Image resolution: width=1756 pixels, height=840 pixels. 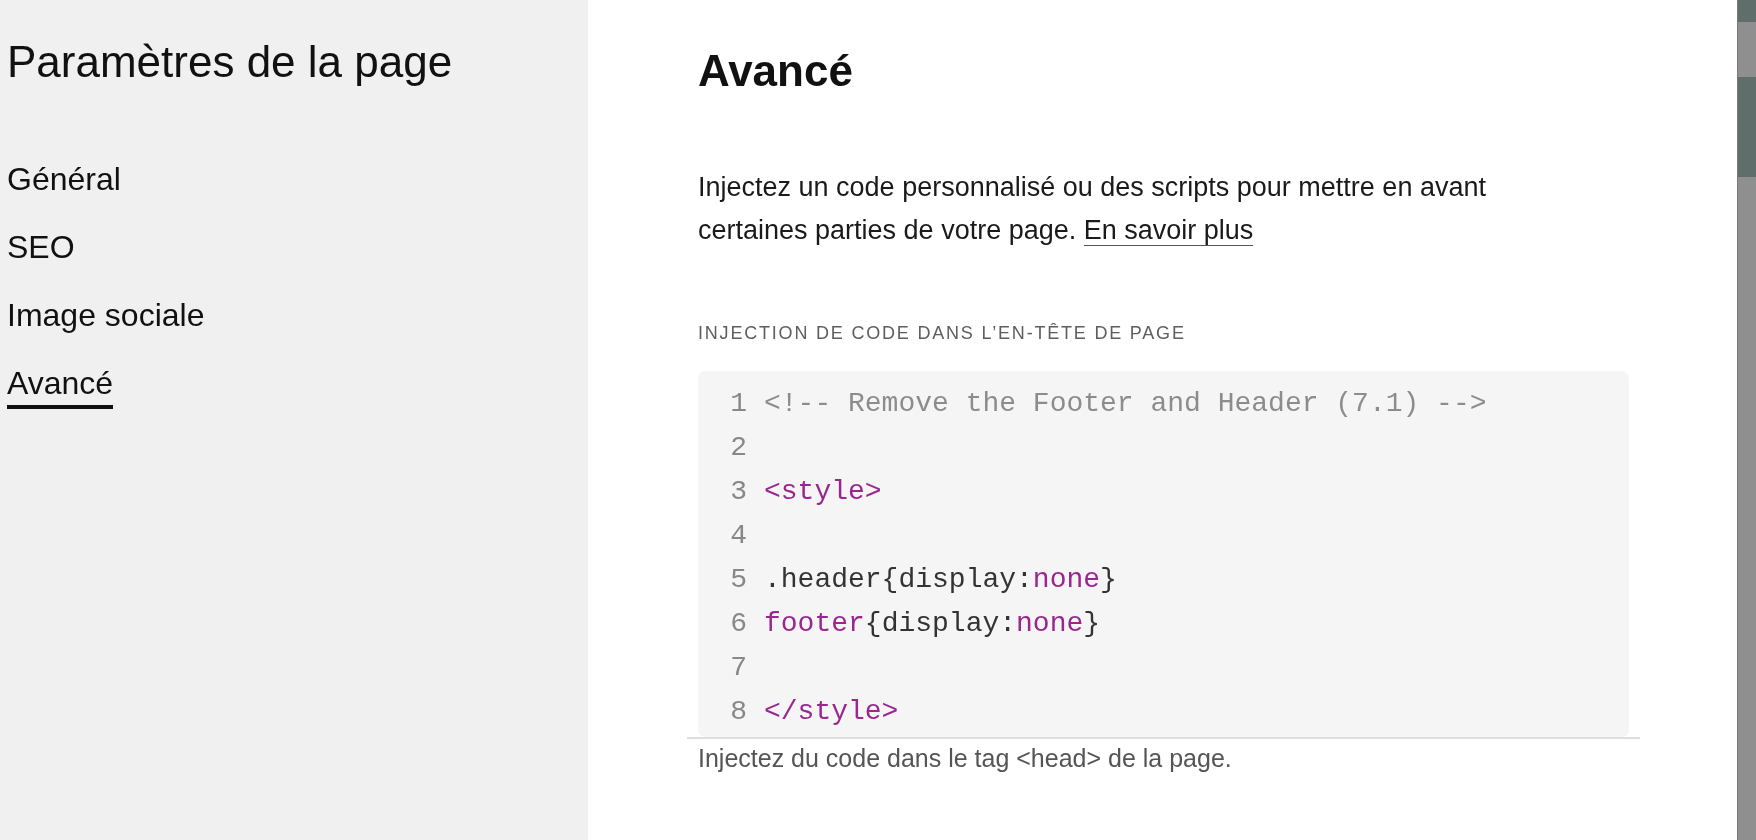 What do you see at coordinates (1092, 209) in the screenshot?
I see `description-text: Injectez un code personnalisé ou des scripts pour mettre en avant certaines parties de votre page. En savoir plus` at bounding box center [1092, 209].